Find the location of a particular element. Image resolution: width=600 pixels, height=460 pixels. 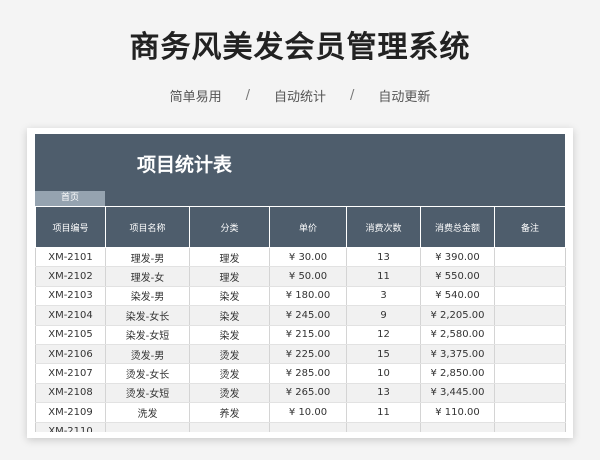

feature-tag: 简单易用 is located at coordinates (195, 97).